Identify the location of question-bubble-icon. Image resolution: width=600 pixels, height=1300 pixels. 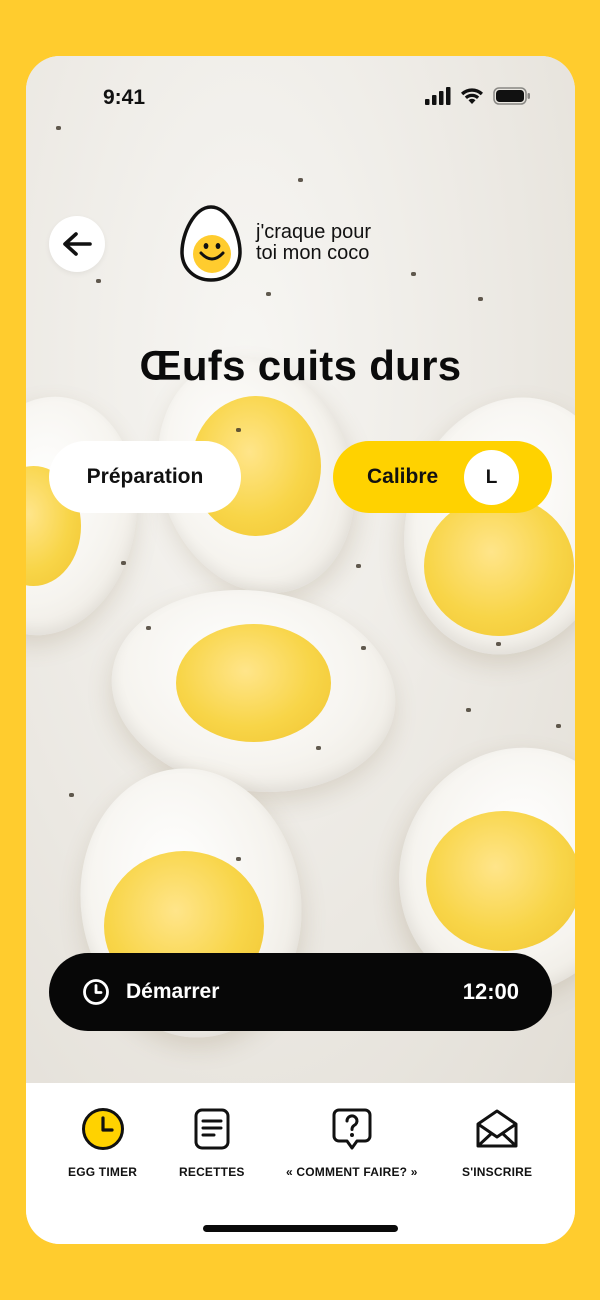
(352, 1129).